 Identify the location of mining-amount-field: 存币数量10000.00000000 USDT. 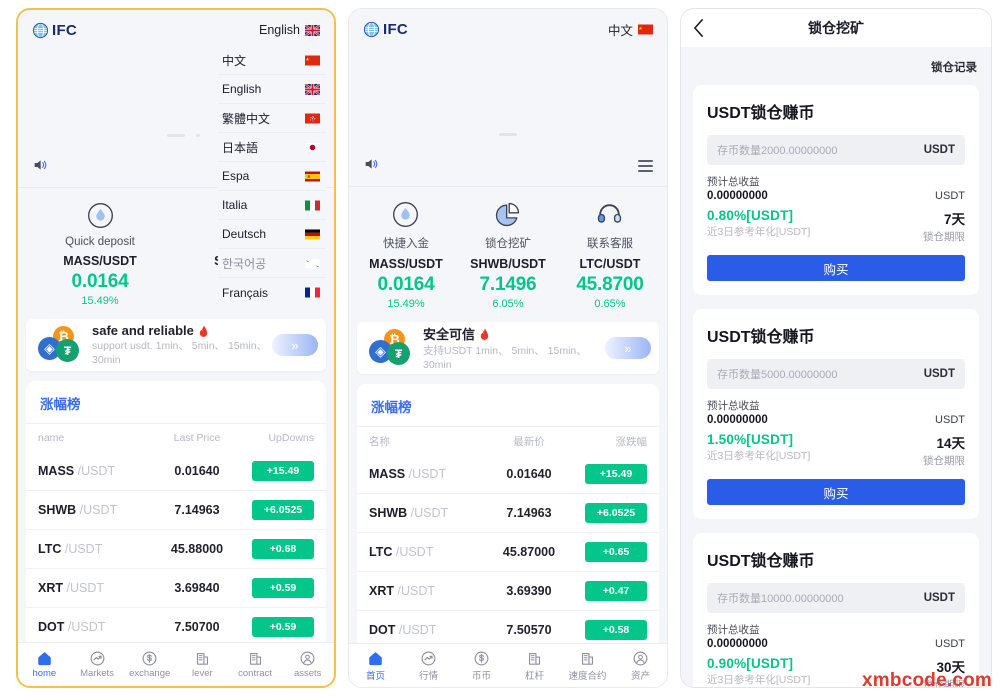
(836, 598).